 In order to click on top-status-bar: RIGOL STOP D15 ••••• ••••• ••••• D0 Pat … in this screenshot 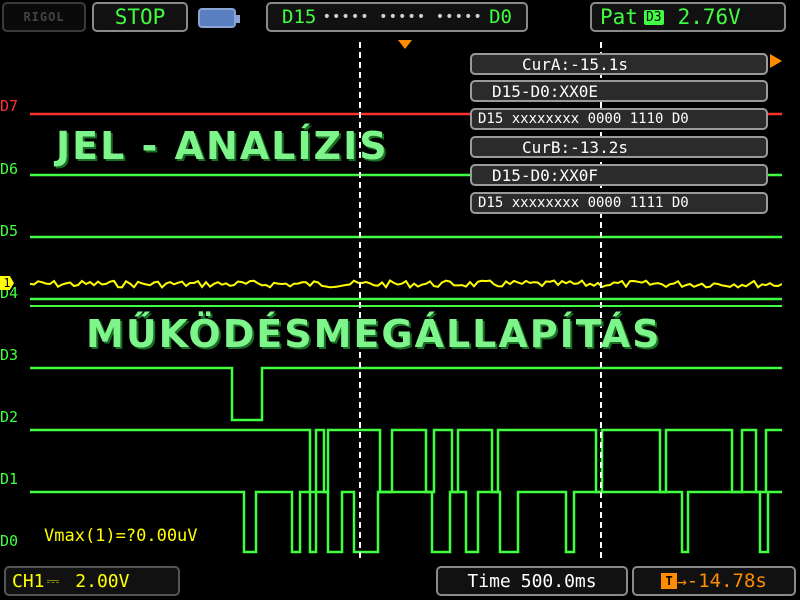, I will do `click(400, 18)`.